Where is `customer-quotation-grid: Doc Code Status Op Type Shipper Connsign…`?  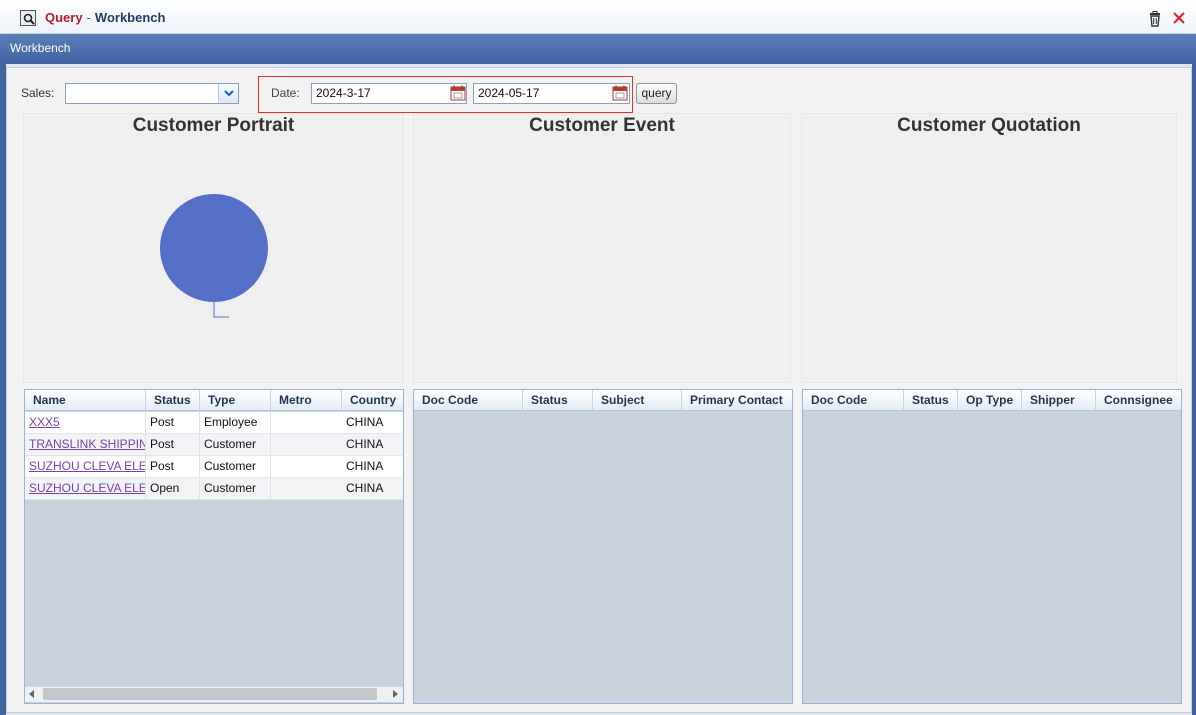
customer-quotation-grid: Doc Code Status Op Type Shipper Connsign… is located at coordinates (992, 546).